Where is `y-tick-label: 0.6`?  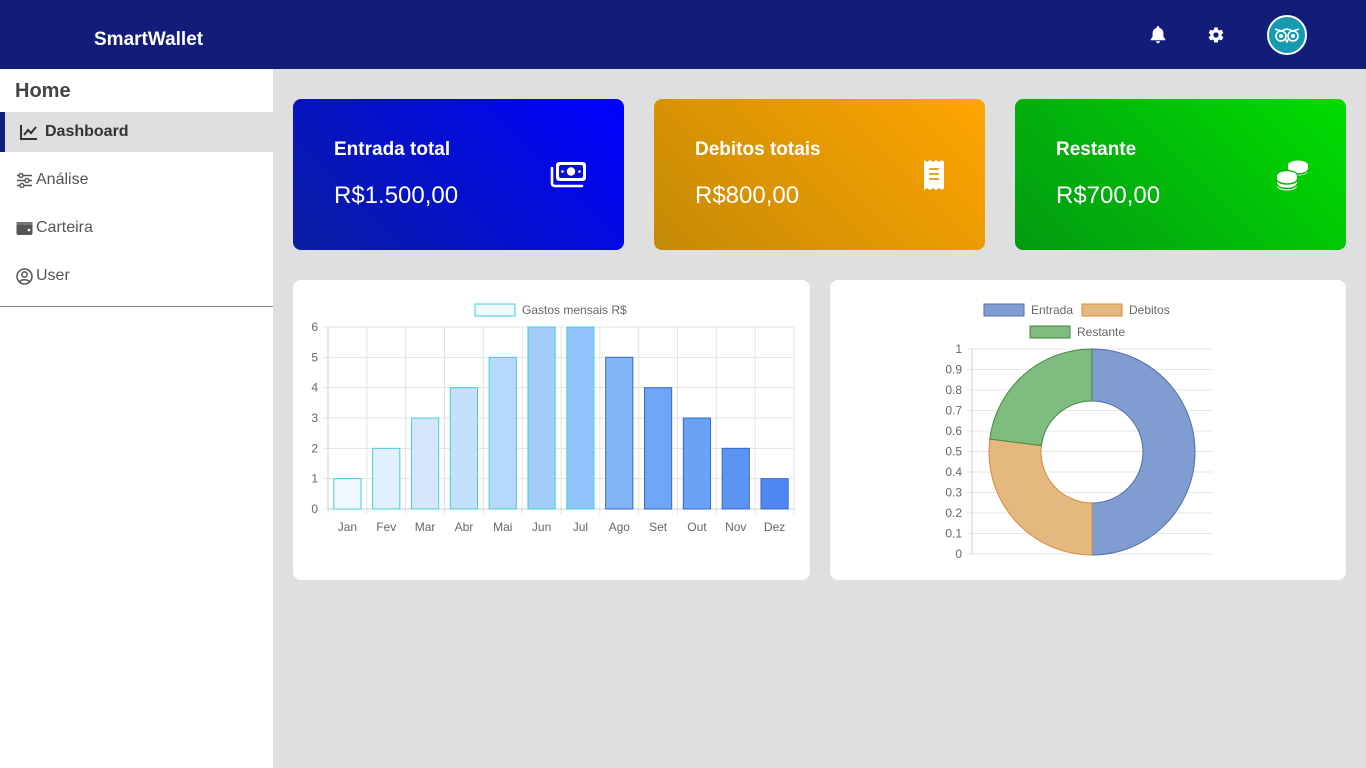 y-tick-label: 0.6 is located at coordinates (953, 431).